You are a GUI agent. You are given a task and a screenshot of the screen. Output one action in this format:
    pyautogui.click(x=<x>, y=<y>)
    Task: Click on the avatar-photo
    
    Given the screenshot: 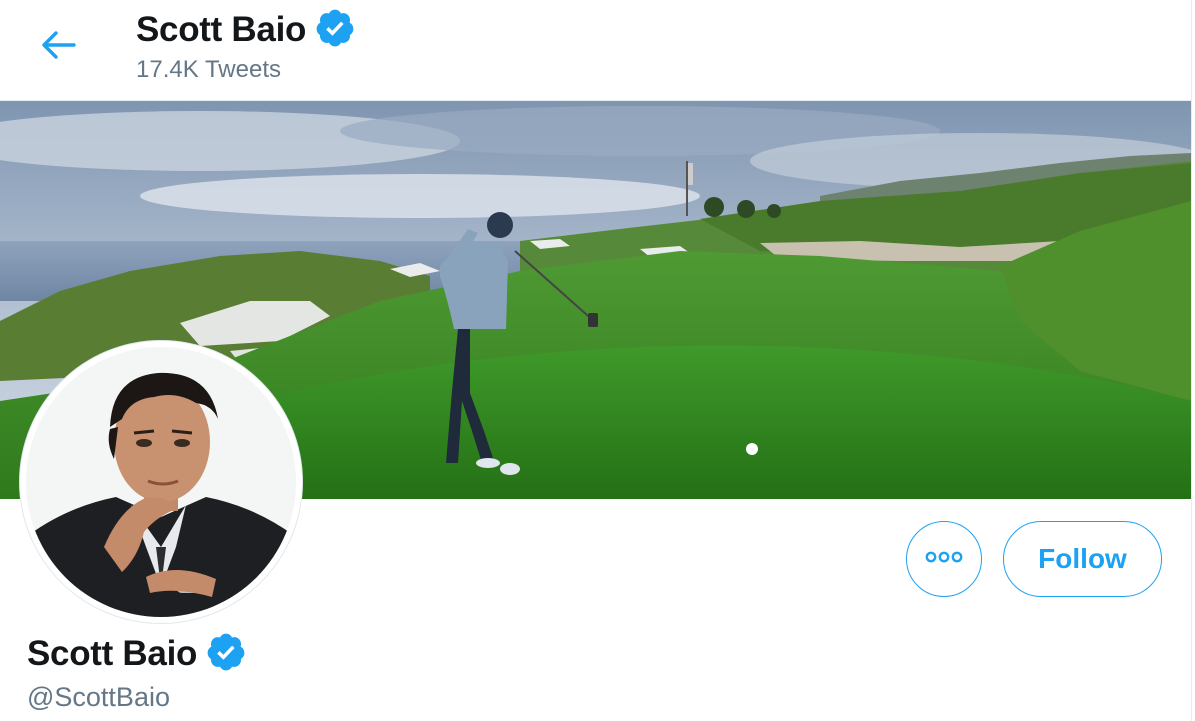 What is the action you would take?
    pyautogui.click(x=161, y=482)
    